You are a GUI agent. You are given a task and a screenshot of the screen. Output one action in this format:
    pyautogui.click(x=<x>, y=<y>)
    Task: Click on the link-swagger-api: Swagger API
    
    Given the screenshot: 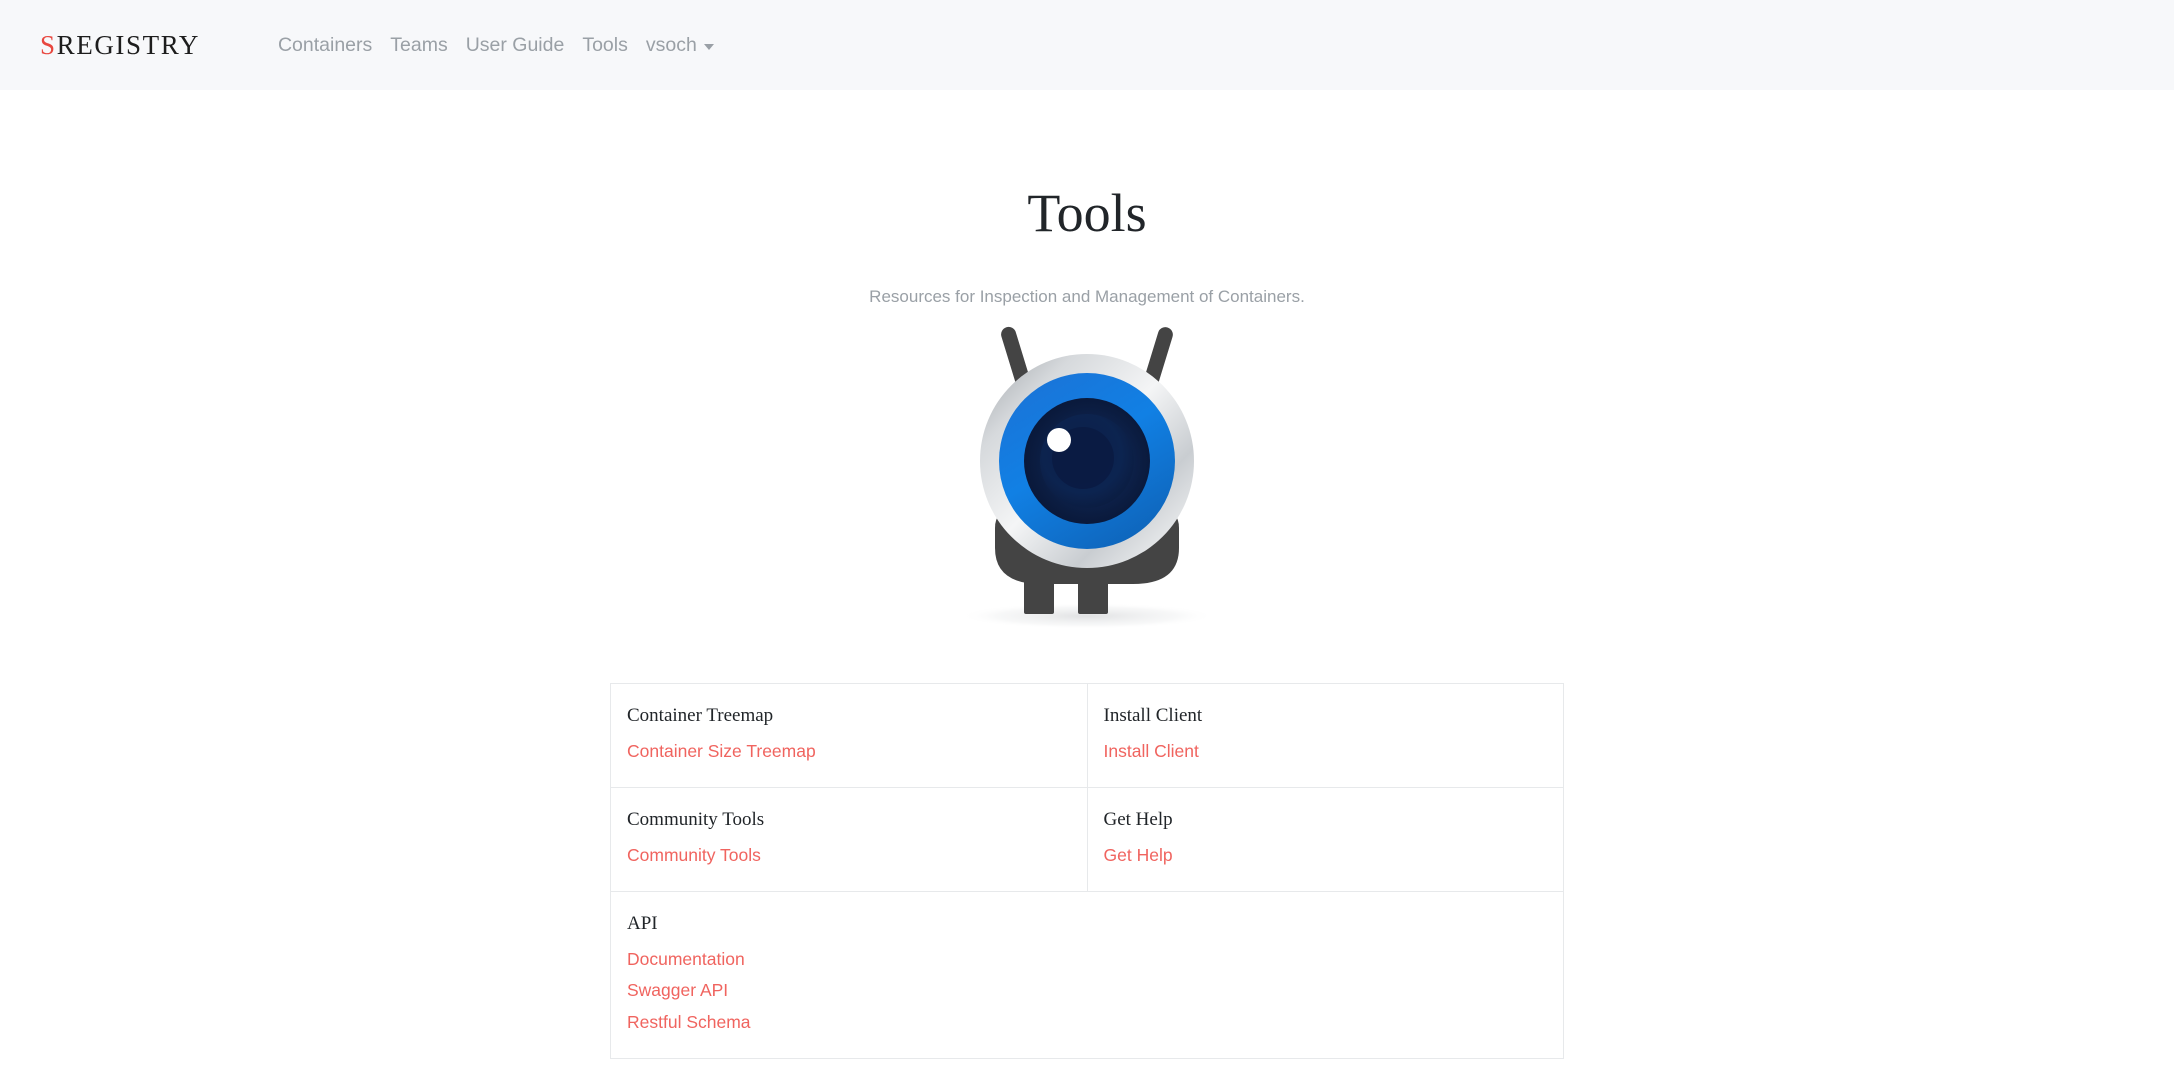 What is the action you would take?
    pyautogui.click(x=1087, y=990)
    